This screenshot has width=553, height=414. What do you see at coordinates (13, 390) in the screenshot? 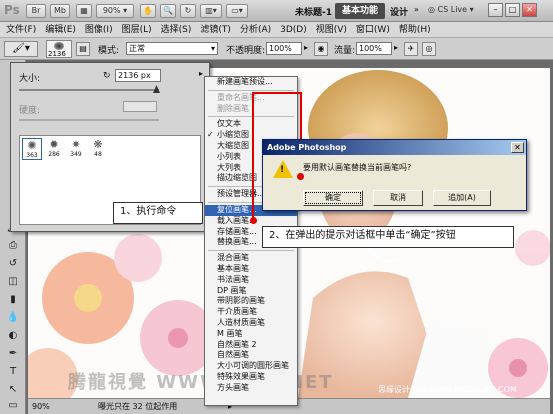
I see `path-selection-tool-icon: ↖` at bounding box center [13, 390].